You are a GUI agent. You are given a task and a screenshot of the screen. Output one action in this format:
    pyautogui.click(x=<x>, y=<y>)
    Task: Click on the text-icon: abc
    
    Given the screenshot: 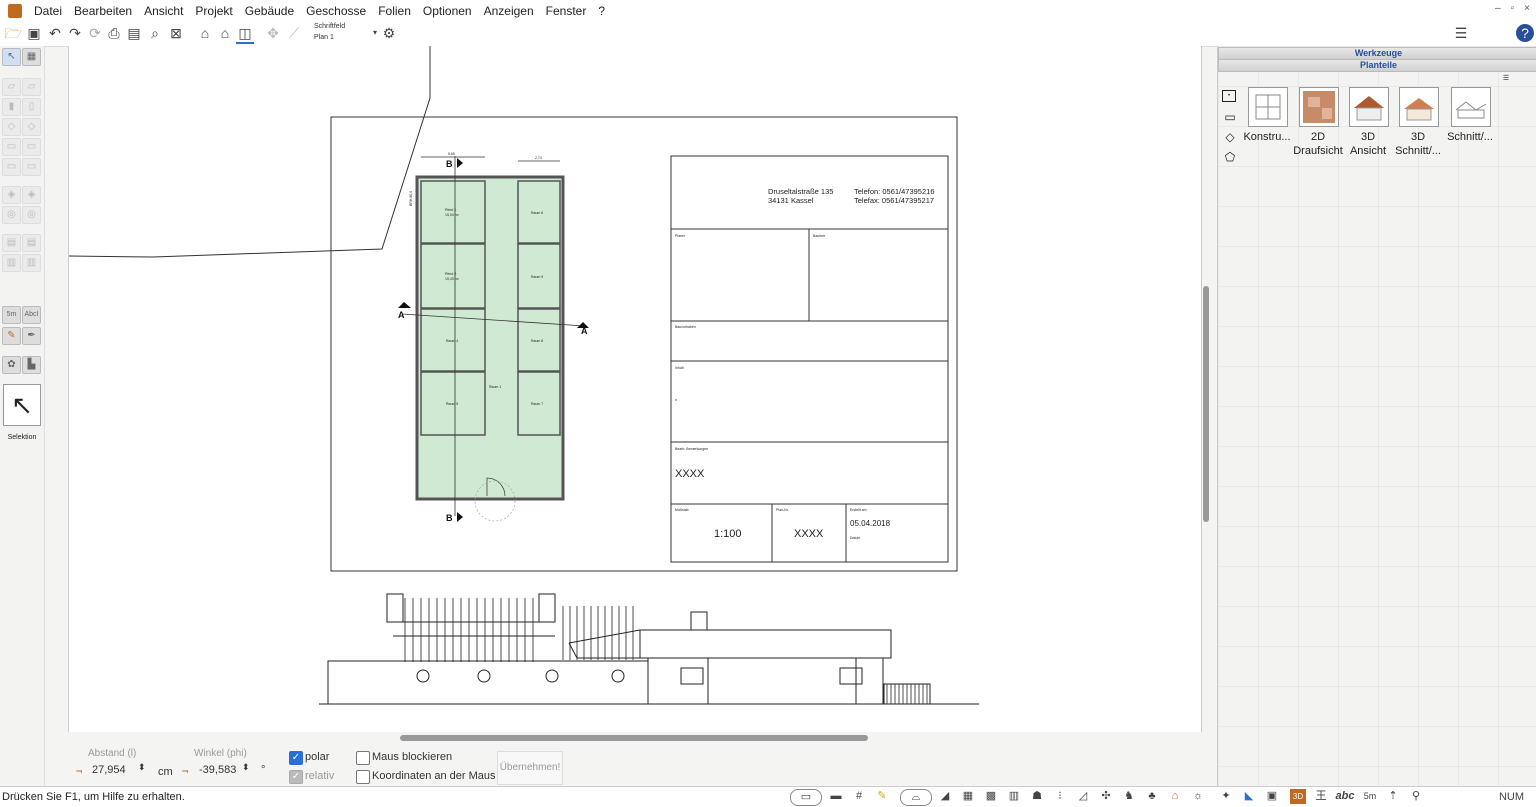 What is the action you would take?
    pyautogui.click(x=1345, y=796)
    